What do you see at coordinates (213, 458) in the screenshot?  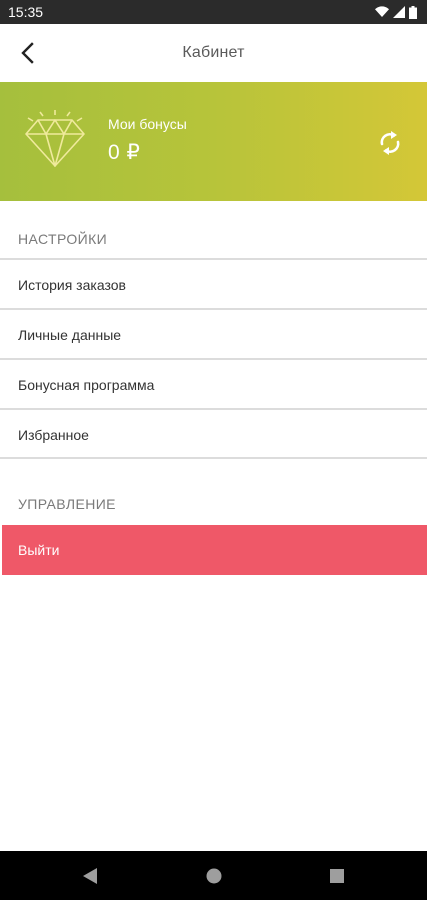 I see `divider` at bounding box center [213, 458].